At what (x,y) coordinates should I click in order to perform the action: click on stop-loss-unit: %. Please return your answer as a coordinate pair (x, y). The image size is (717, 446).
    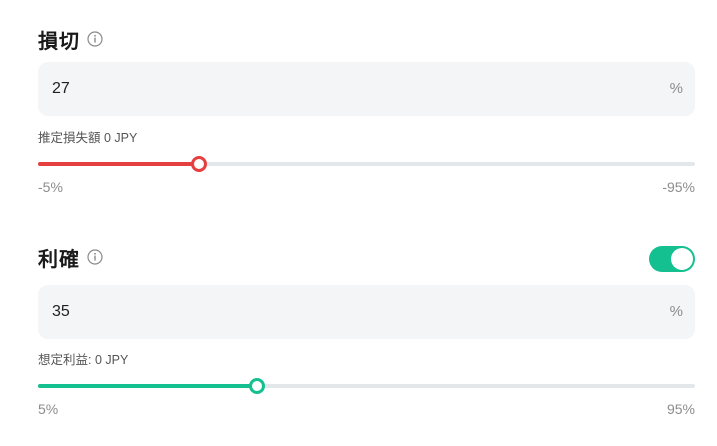
    Looking at the image, I should click on (676, 88).